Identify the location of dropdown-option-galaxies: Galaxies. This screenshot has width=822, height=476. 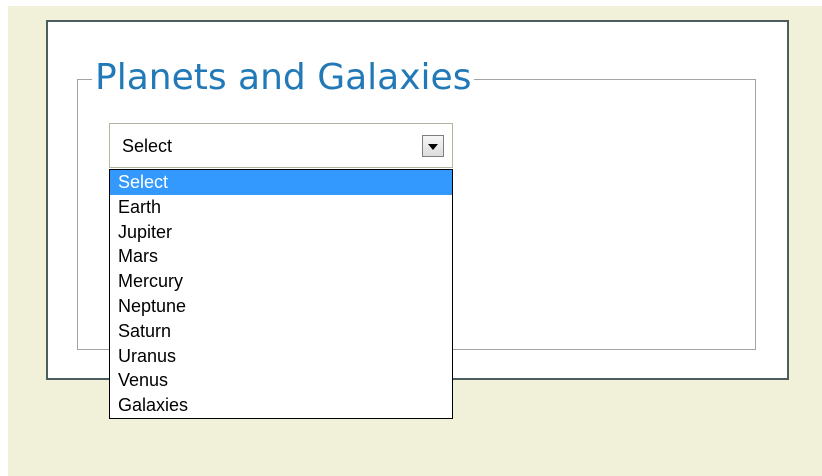
(281, 405).